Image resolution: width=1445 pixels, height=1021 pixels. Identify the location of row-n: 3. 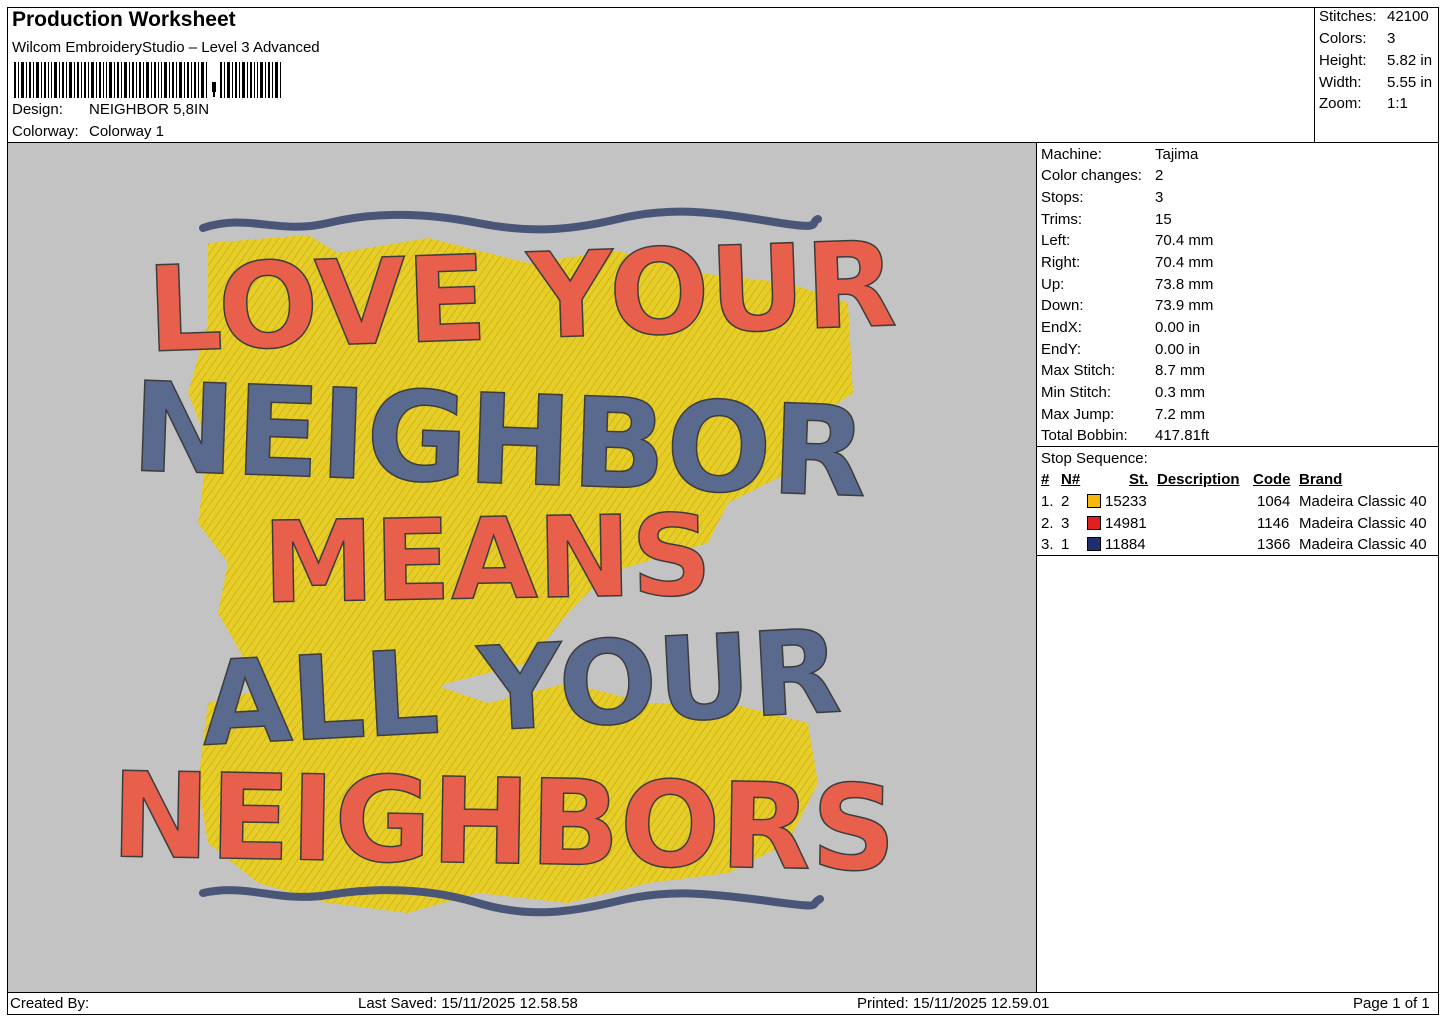
(1065, 523).